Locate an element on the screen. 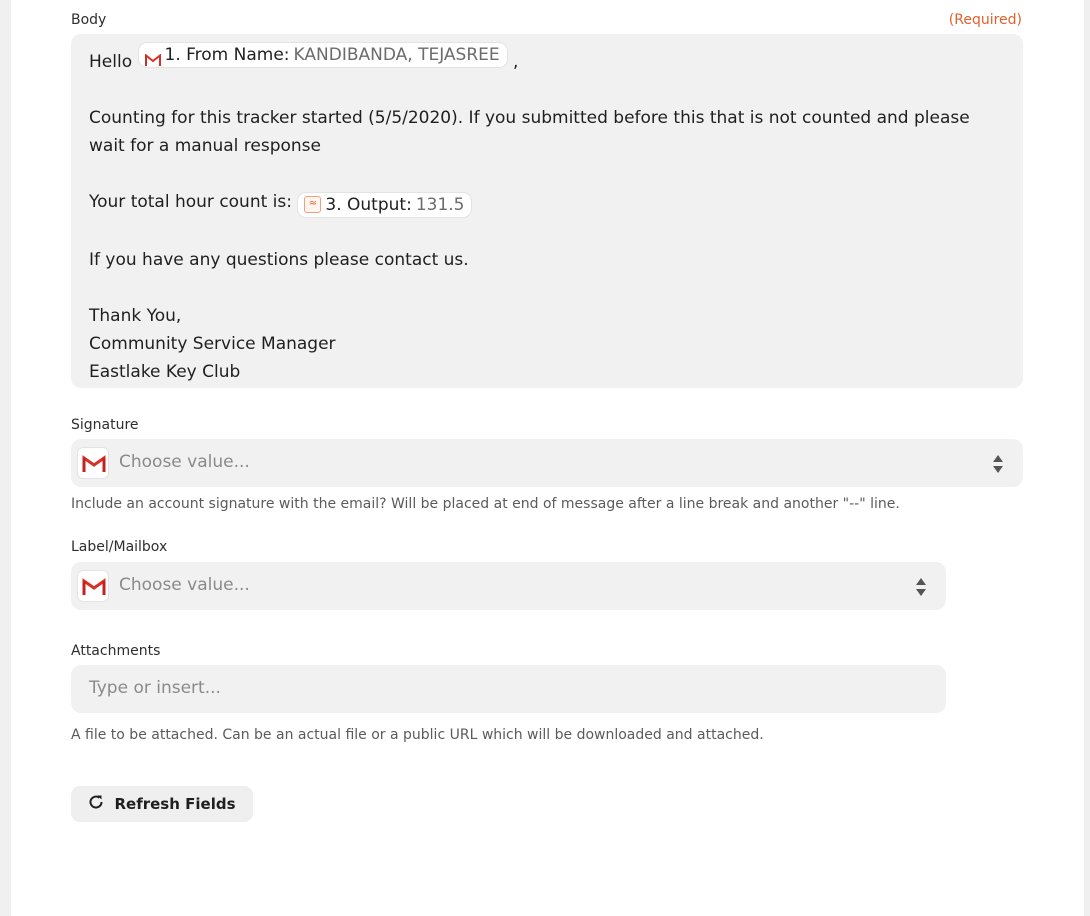  attachments-label: Attachments is located at coordinates (116, 651).